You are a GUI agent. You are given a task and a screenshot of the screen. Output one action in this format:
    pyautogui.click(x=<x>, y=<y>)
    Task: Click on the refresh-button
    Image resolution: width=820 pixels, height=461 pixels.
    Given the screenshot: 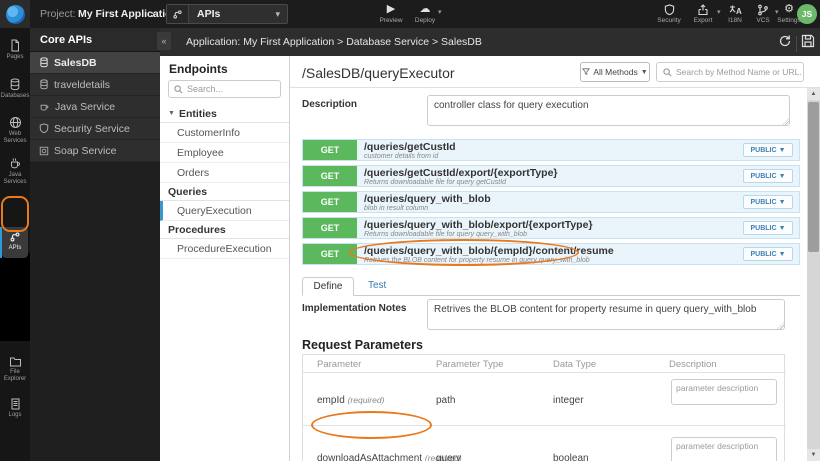 What is the action you would take?
    pyautogui.click(x=785, y=43)
    